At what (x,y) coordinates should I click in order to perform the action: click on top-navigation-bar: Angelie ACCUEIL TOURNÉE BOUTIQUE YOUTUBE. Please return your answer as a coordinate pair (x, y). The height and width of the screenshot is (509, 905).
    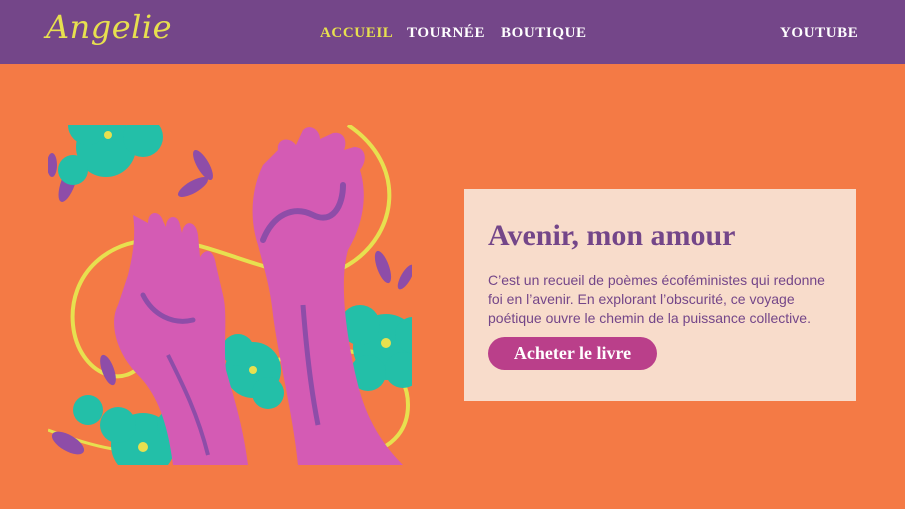
    Looking at the image, I should click on (452, 32).